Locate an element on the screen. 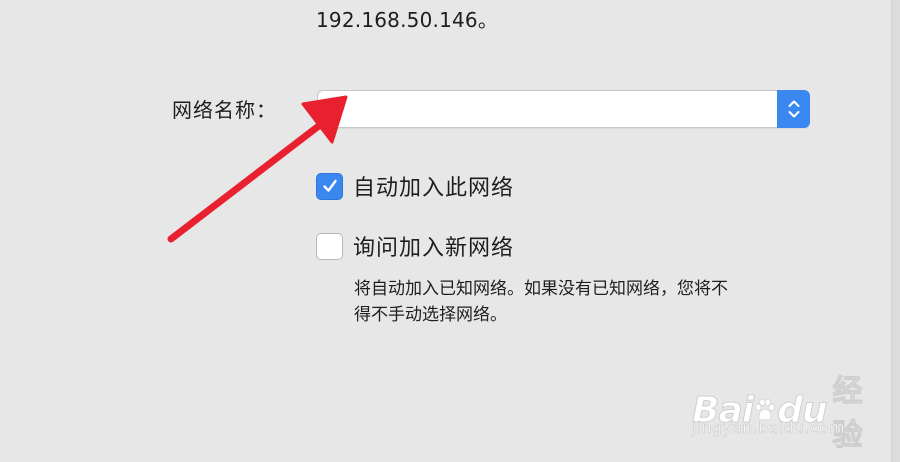 This screenshot has width=900, height=462. baidu-jingyan-watermark: Bai du 经验 jingyan.baidu.com is located at coordinates (776, 410).